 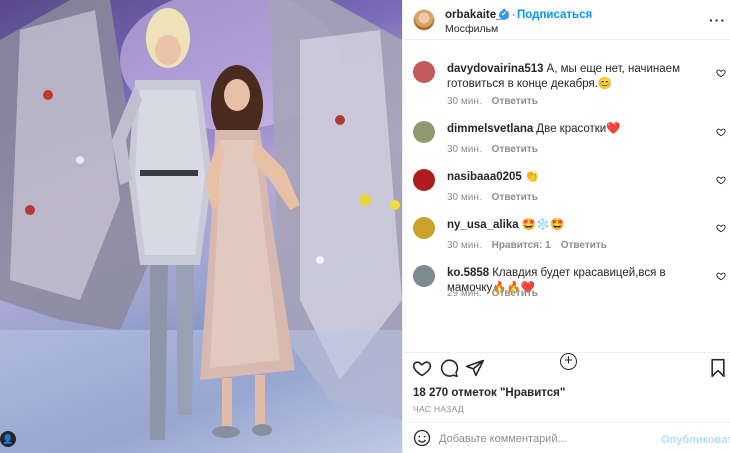 What do you see at coordinates (475, 368) in the screenshot?
I see `share-icon` at bounding box center [475, 368].